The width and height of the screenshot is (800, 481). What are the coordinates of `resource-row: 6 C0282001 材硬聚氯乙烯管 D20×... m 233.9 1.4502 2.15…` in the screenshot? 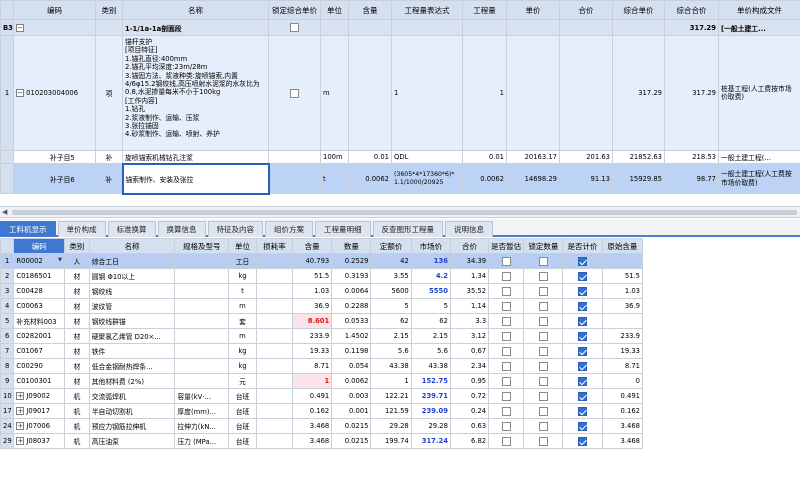 It's located at (322, 336).